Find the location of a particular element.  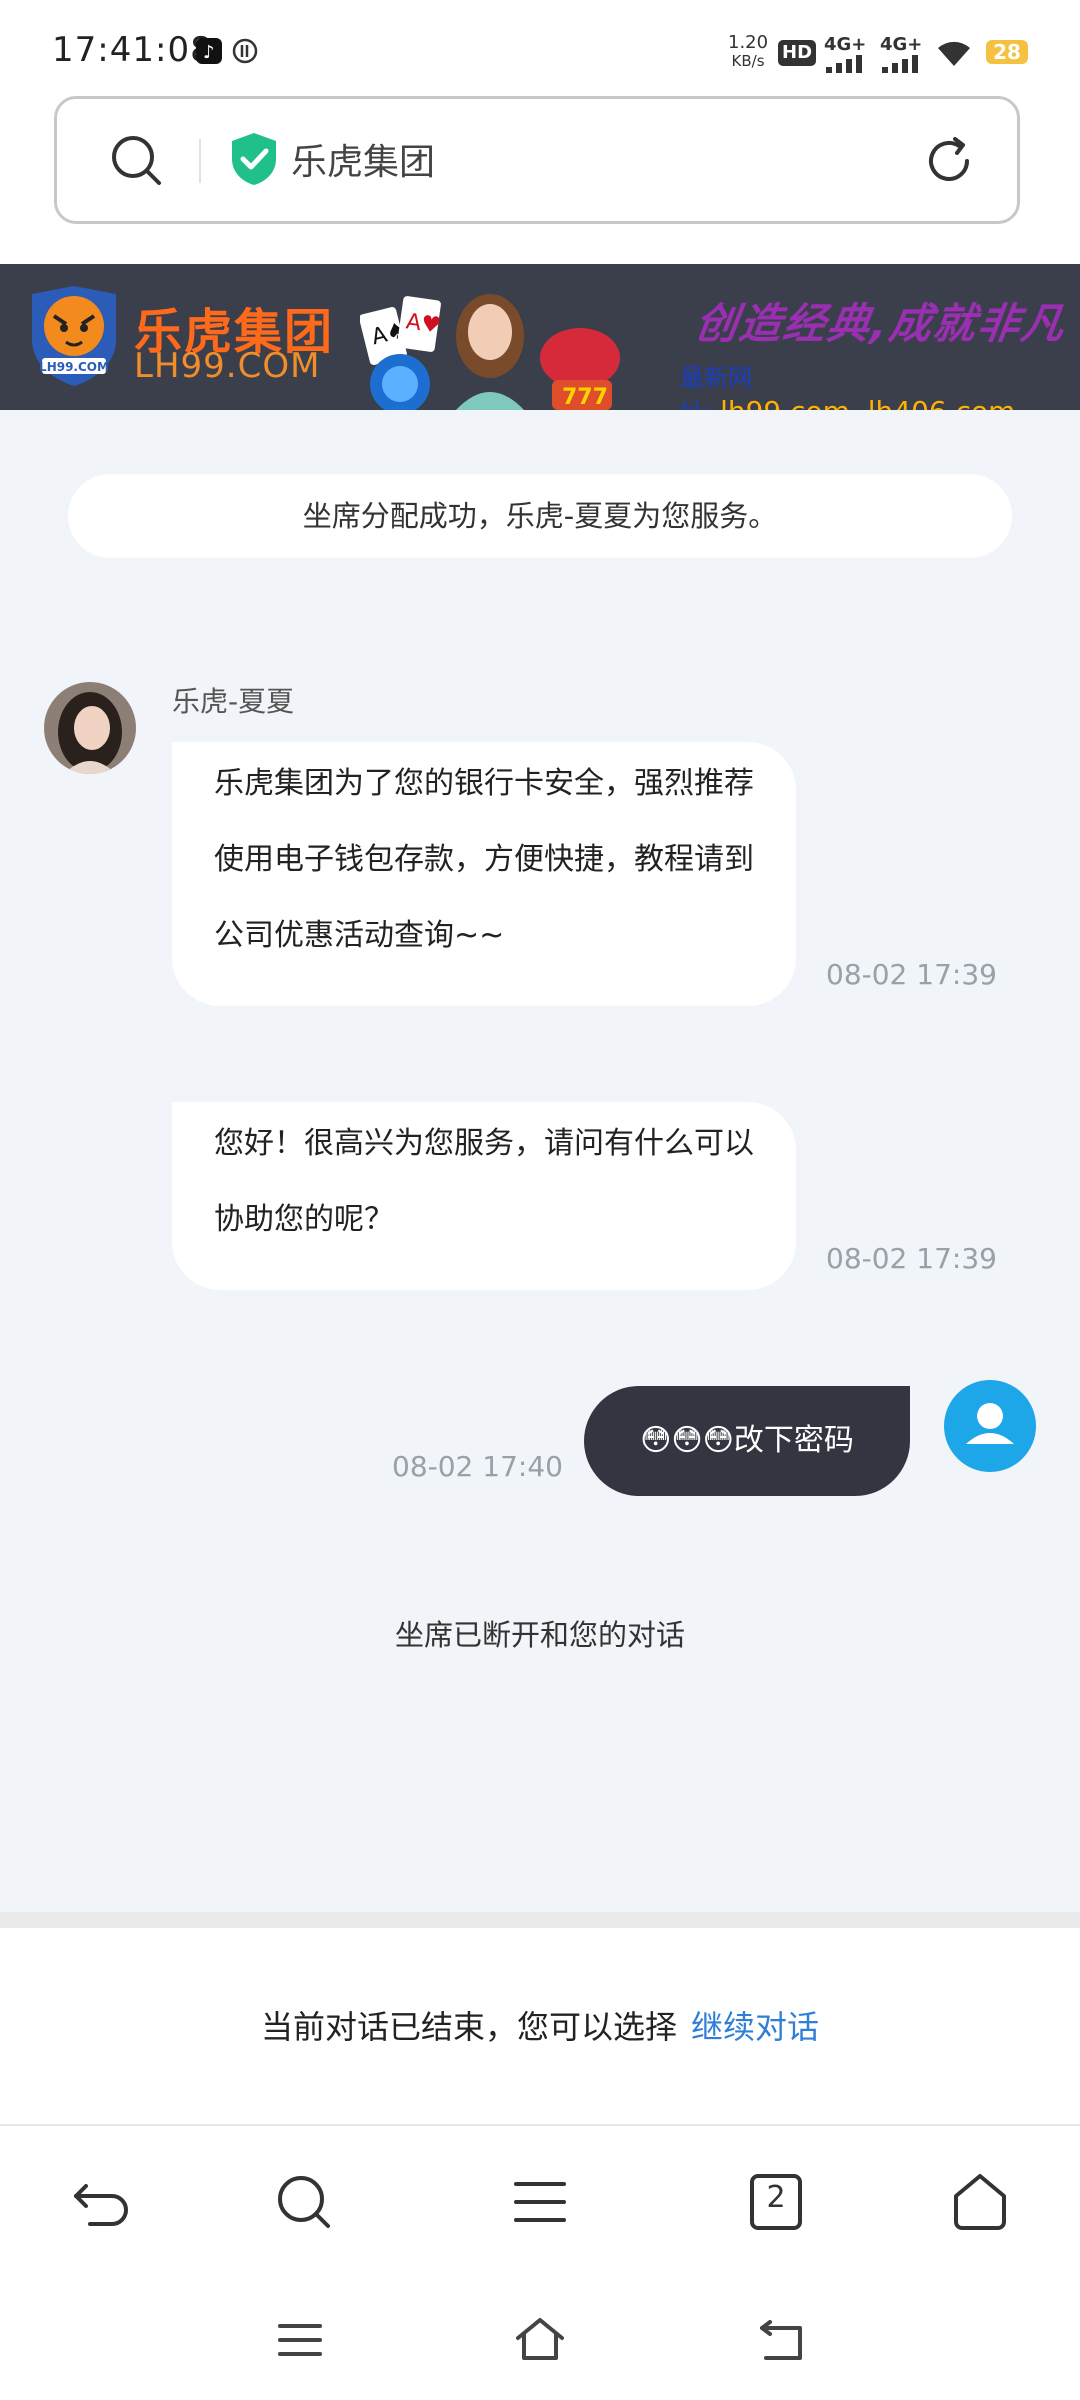

agent-name: 乐虎-夏夏 is located at coordinates (233, 701).